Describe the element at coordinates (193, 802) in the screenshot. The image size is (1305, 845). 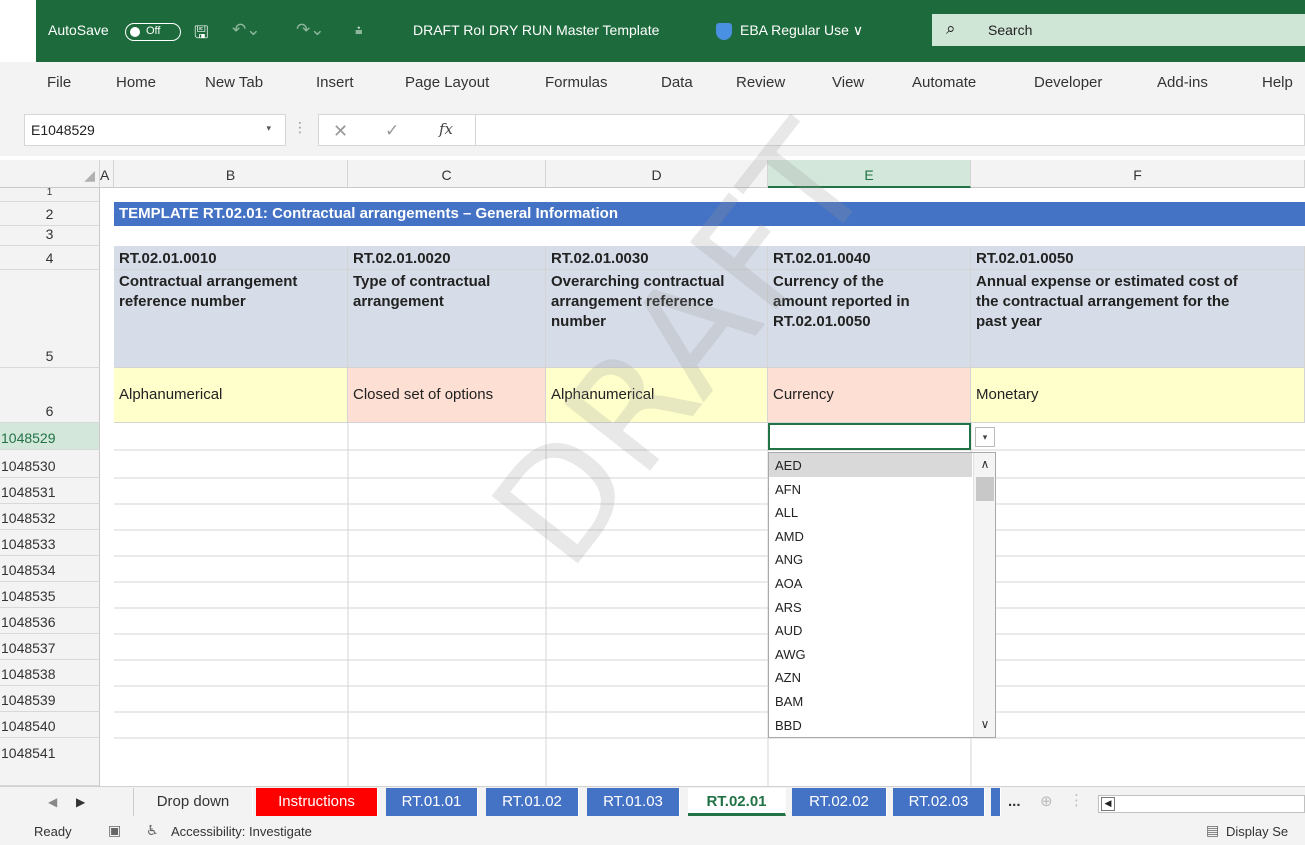
I see `sheet-tab-drop-down: Drop down` at that location.